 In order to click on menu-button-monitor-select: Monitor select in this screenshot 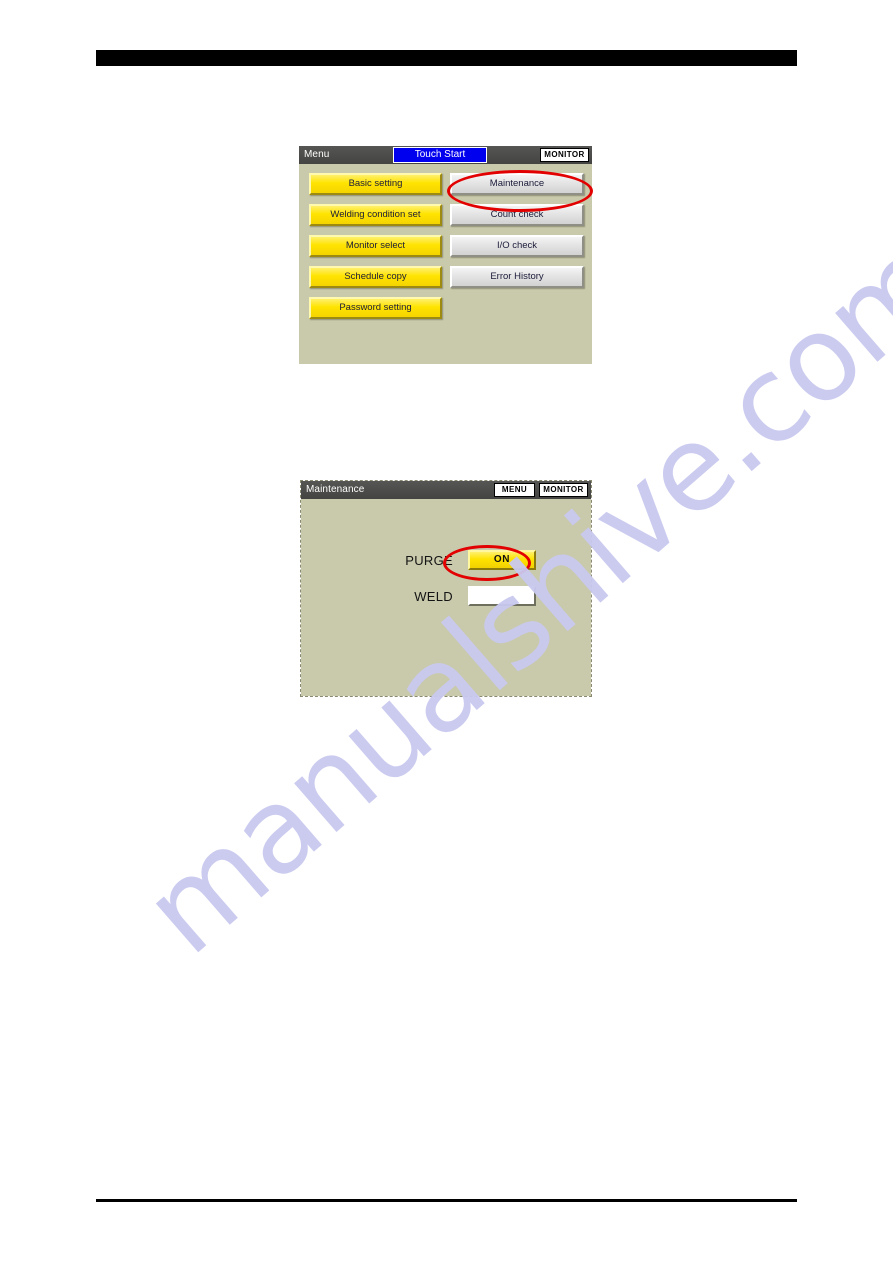, I will do `click(375, 246)`.